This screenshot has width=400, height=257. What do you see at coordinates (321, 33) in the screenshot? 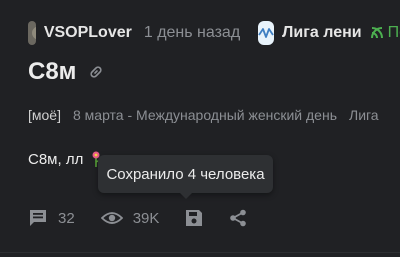
I see `community-name: Лига лени` at bounding box center [321, 33].